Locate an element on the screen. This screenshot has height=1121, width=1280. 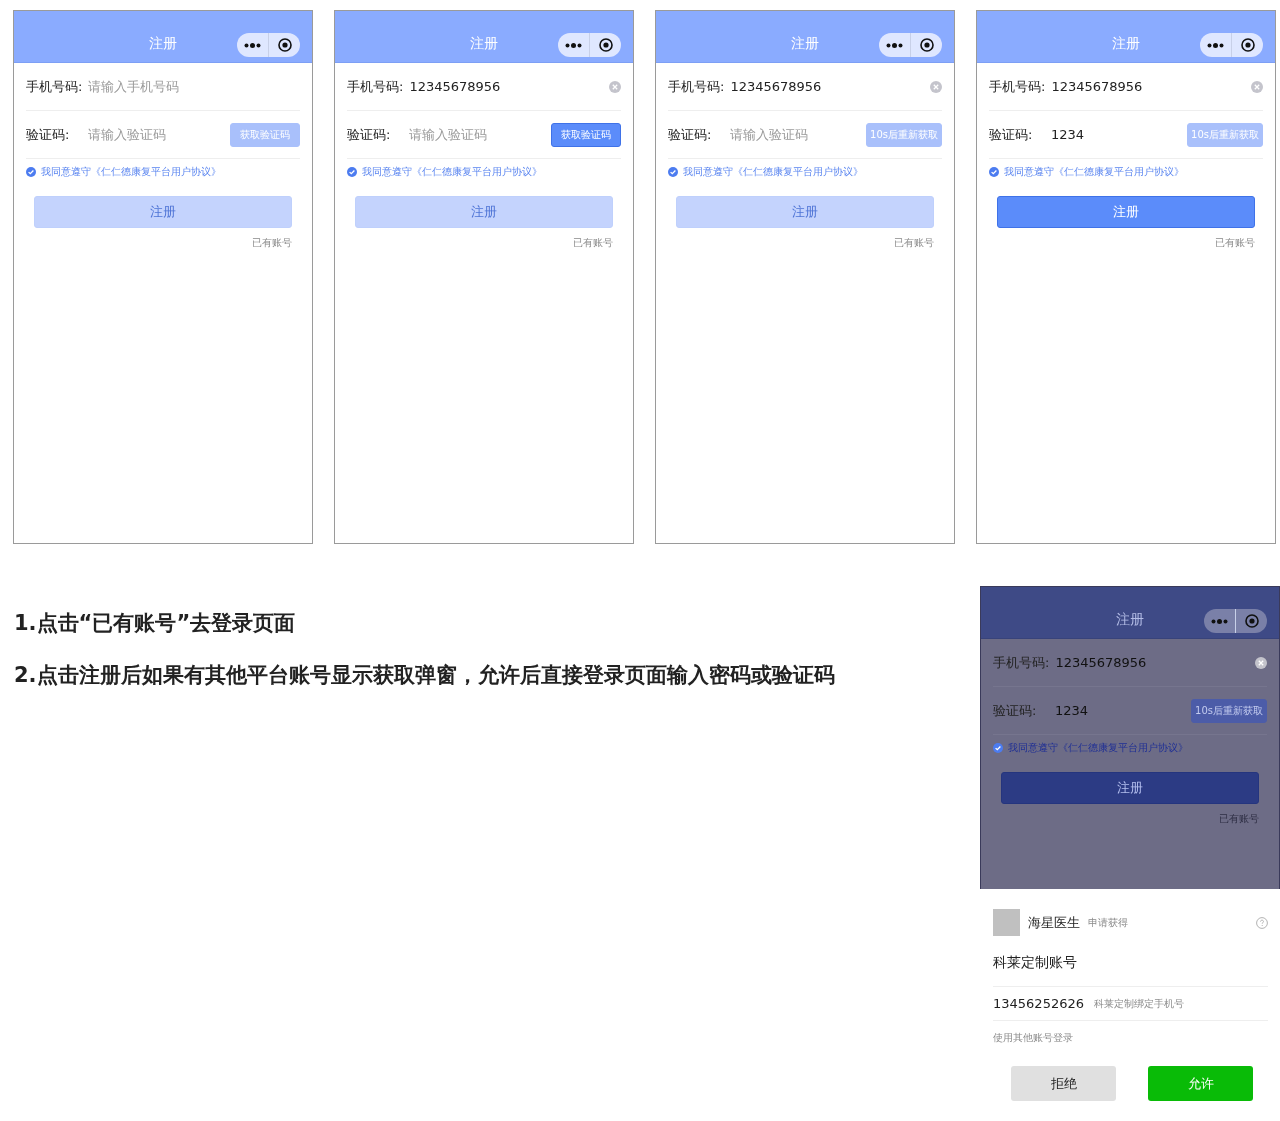
account-phone: 13456252626 is located at coordinates (1038, 1003).